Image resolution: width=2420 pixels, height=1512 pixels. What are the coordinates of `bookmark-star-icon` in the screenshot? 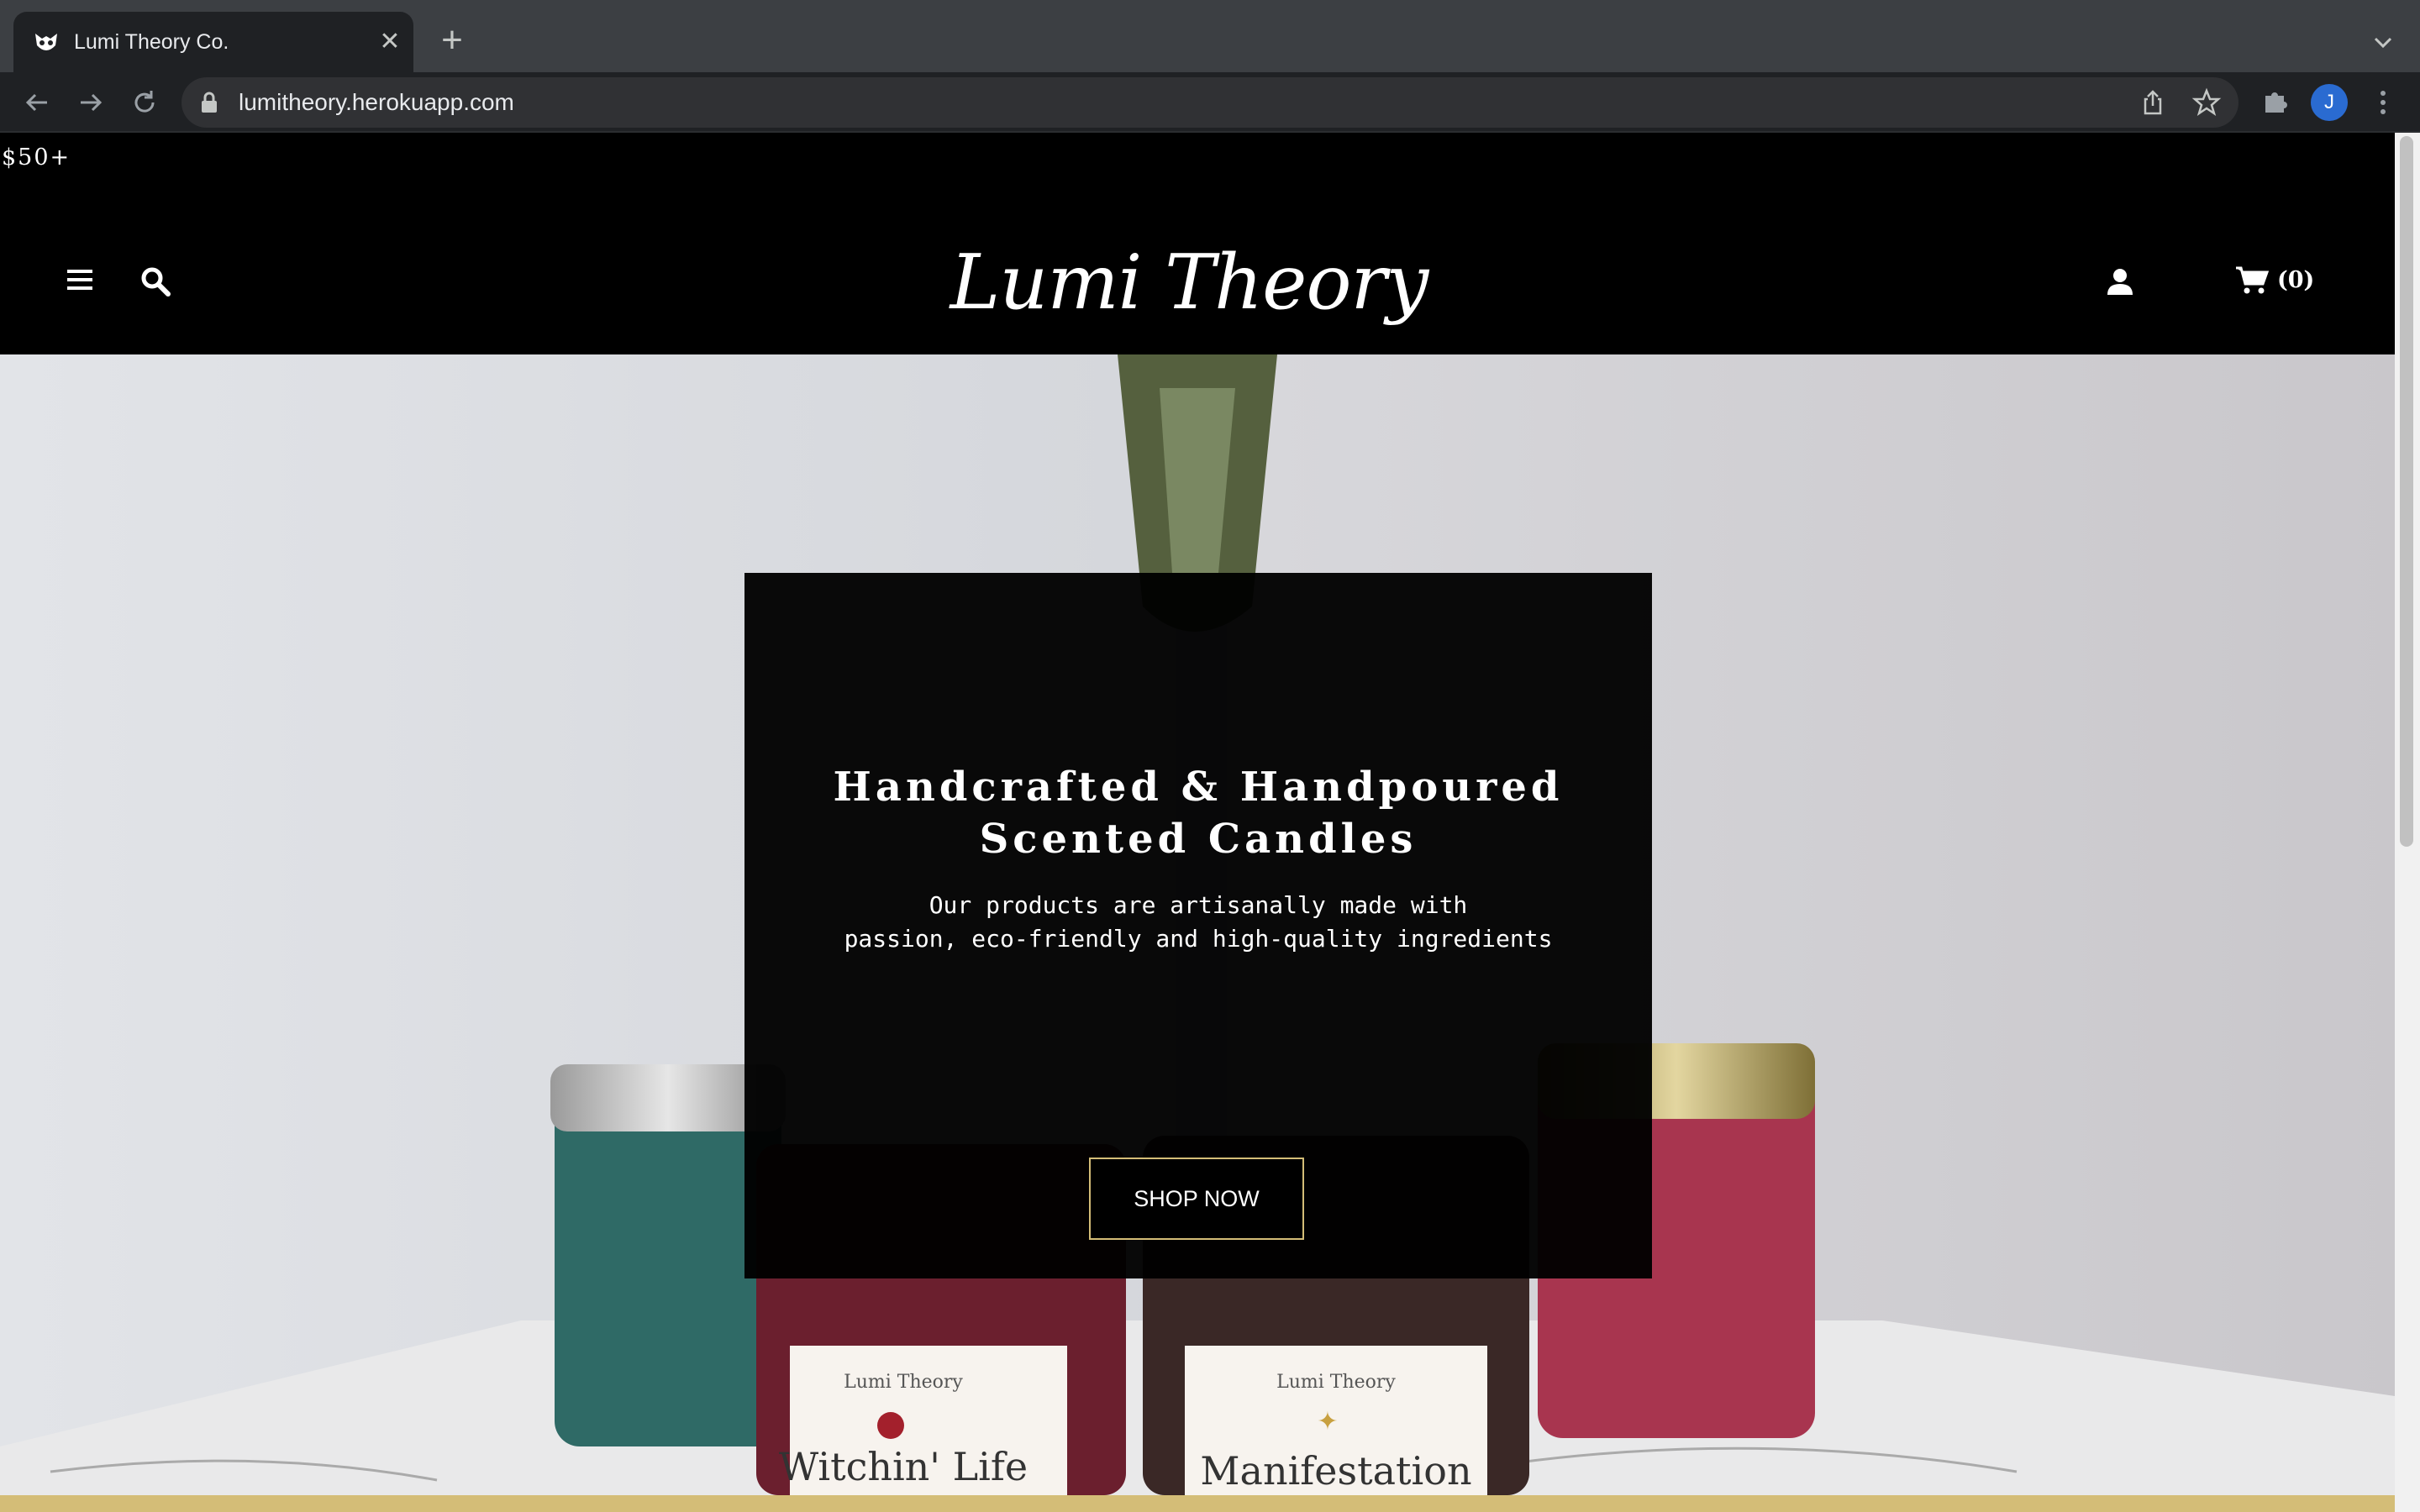 It's located at (2207, 102).